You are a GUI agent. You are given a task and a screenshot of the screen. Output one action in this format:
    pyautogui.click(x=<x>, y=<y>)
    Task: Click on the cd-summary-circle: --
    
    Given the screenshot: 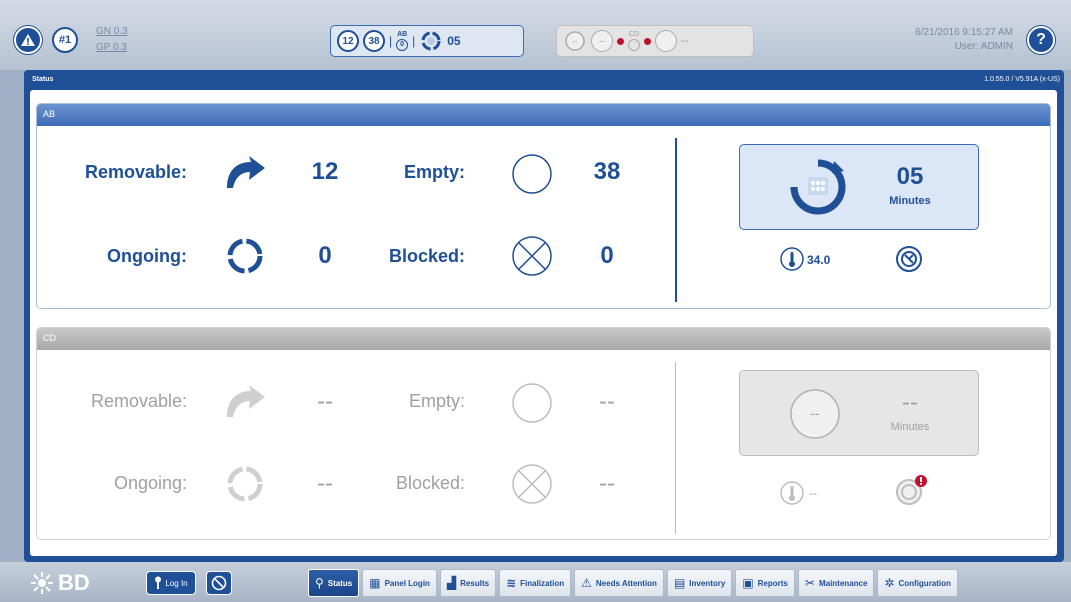 What is the action you would take?
    pyautogui.click(x=602, y=41)
    